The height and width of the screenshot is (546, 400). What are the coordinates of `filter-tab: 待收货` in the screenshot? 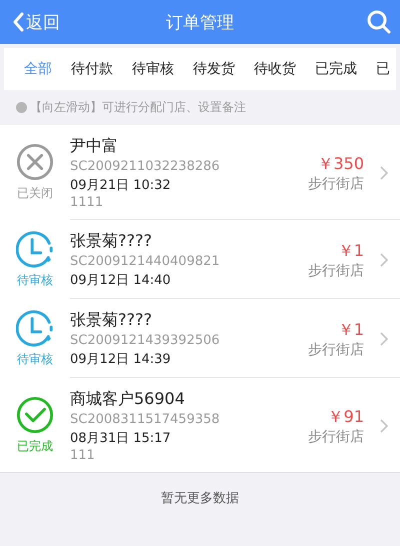 It's located at (275, 69).